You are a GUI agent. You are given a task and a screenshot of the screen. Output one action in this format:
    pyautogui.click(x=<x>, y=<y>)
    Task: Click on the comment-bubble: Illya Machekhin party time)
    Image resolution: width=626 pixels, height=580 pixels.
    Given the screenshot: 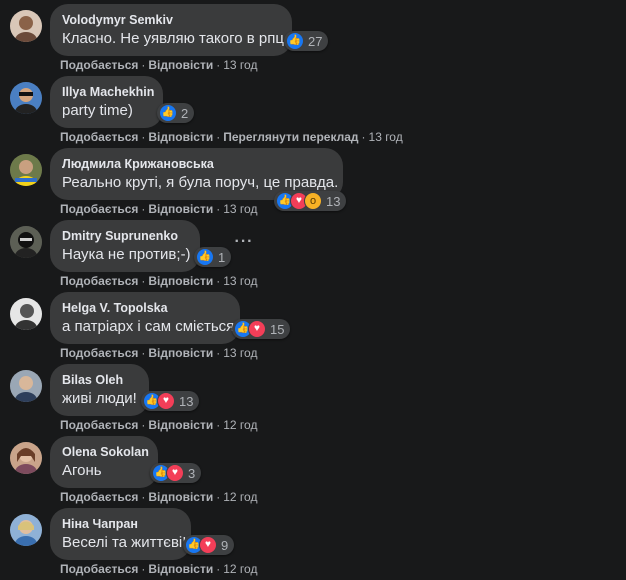 What is the action you would take?
    pyautogui.click(x=106, y=102)
    